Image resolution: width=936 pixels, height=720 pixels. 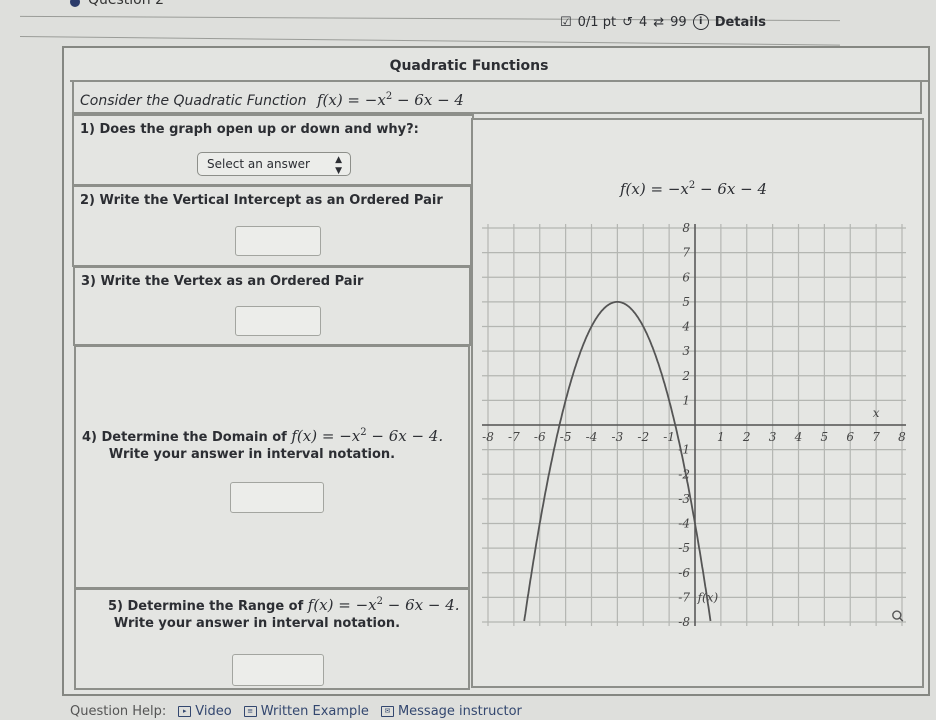 What do you see at coordinates (773, 437) in the screenshot?
I see `x-tick-label: 3` at bounding box center [773, 437].